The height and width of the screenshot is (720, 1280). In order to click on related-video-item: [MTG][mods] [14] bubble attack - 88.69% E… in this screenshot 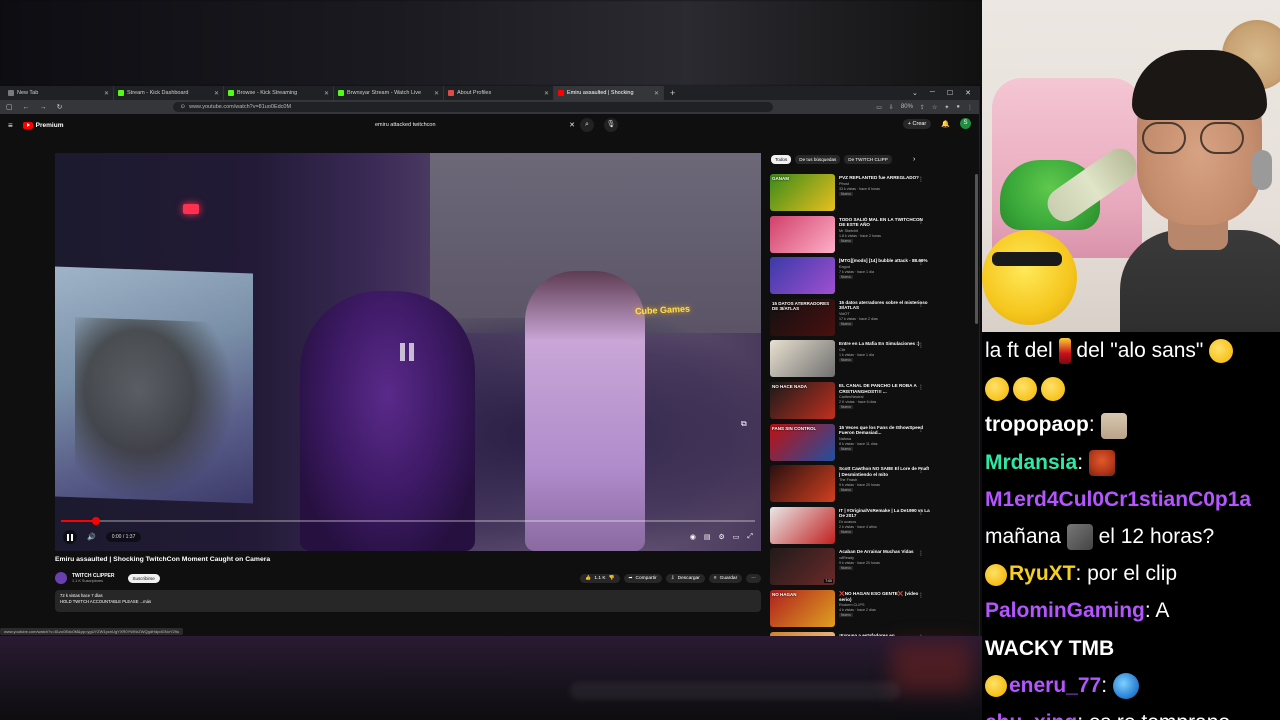, I will do `click(850, 278)`.